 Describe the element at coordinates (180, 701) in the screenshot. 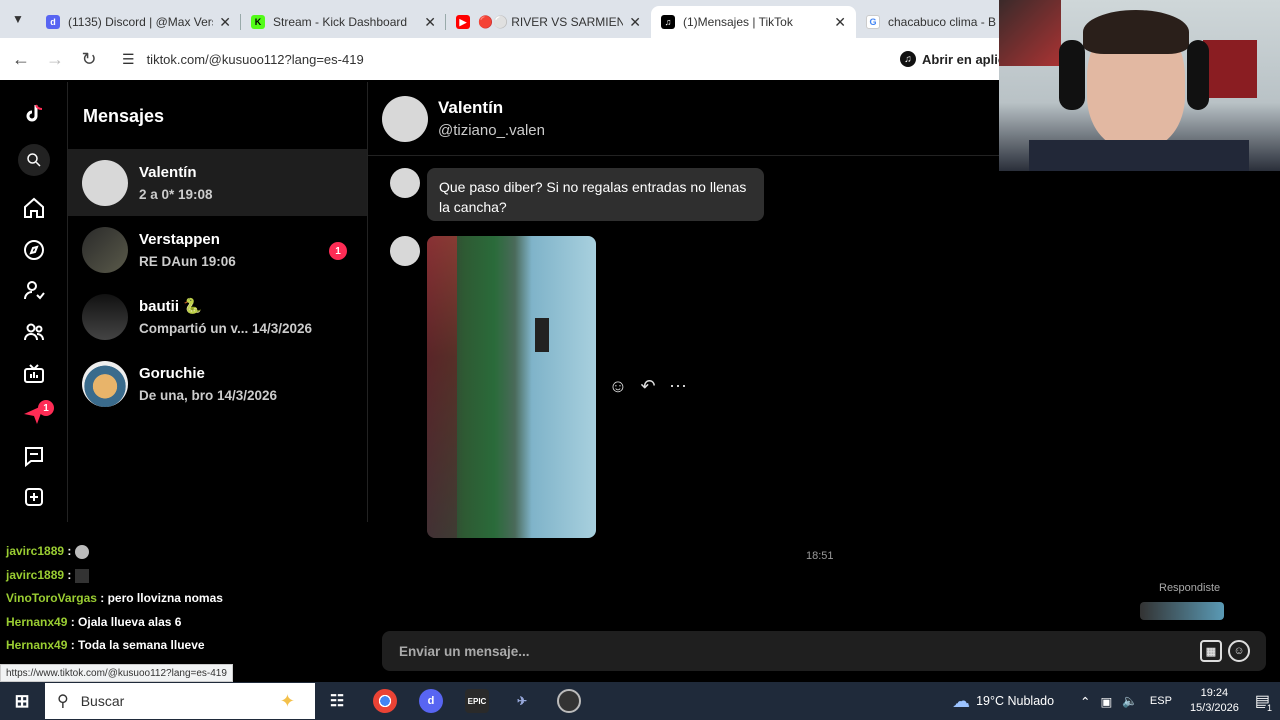

I see `taskbar-search: ⚲ Buscar ✦` at that location.